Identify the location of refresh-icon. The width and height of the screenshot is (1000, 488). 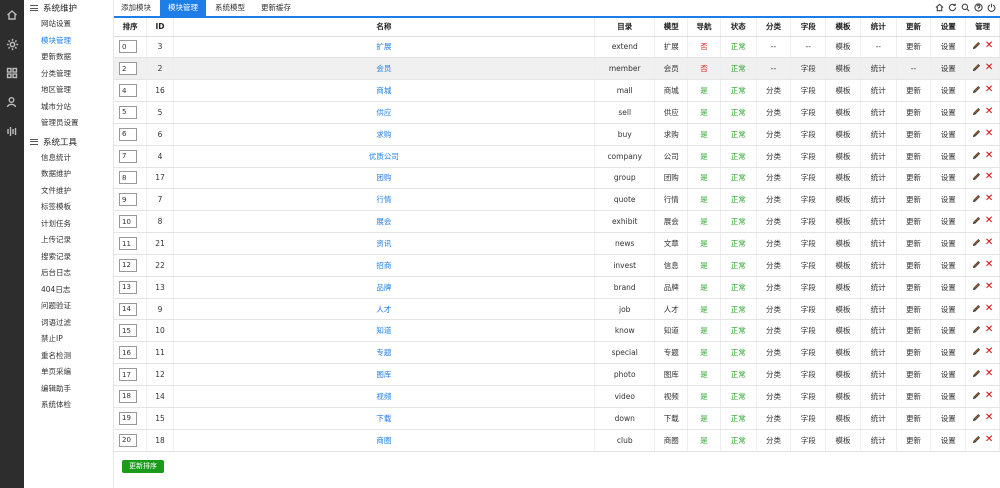
(952, 7).